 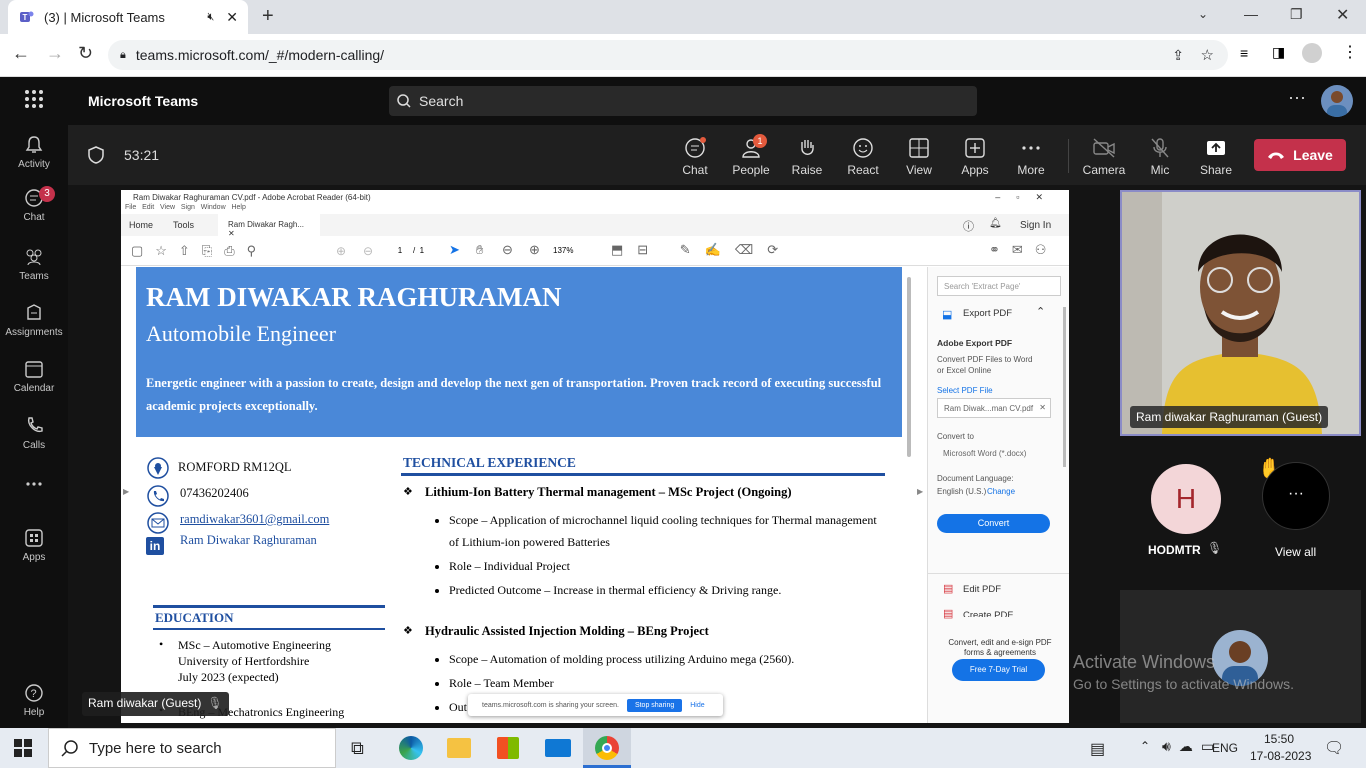 I want to click on windows-start-icon, so click(x=23, y=748).